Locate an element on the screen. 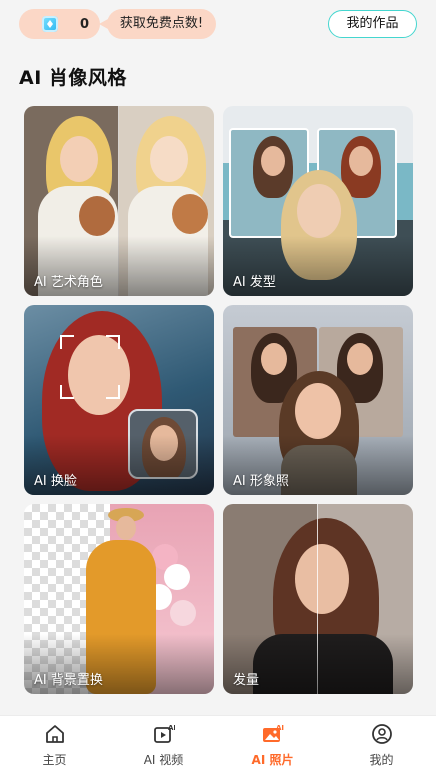  nav-profile: 我的 is located at coordinates (381, 745).